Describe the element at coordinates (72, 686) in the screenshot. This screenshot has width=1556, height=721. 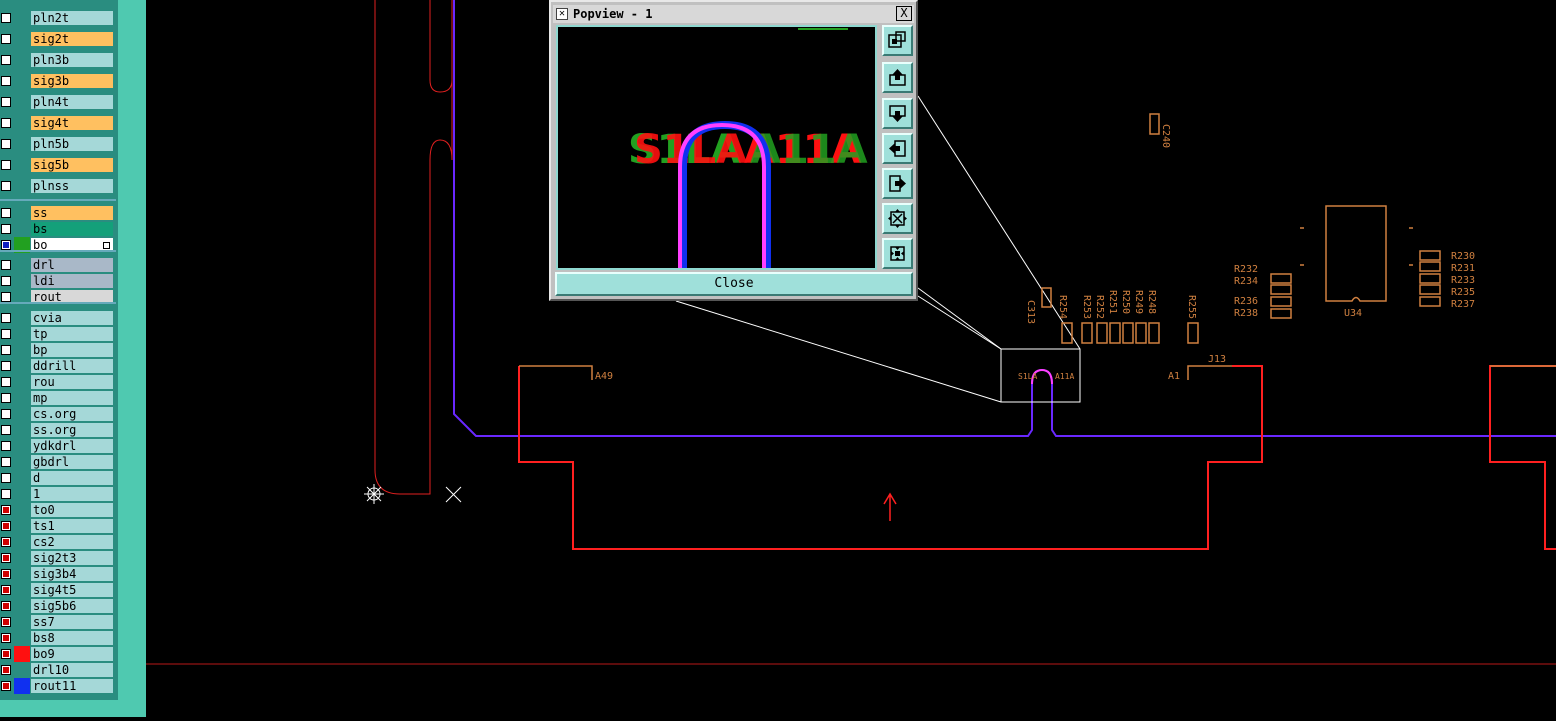
I see `layer-name: rout11` at that location.